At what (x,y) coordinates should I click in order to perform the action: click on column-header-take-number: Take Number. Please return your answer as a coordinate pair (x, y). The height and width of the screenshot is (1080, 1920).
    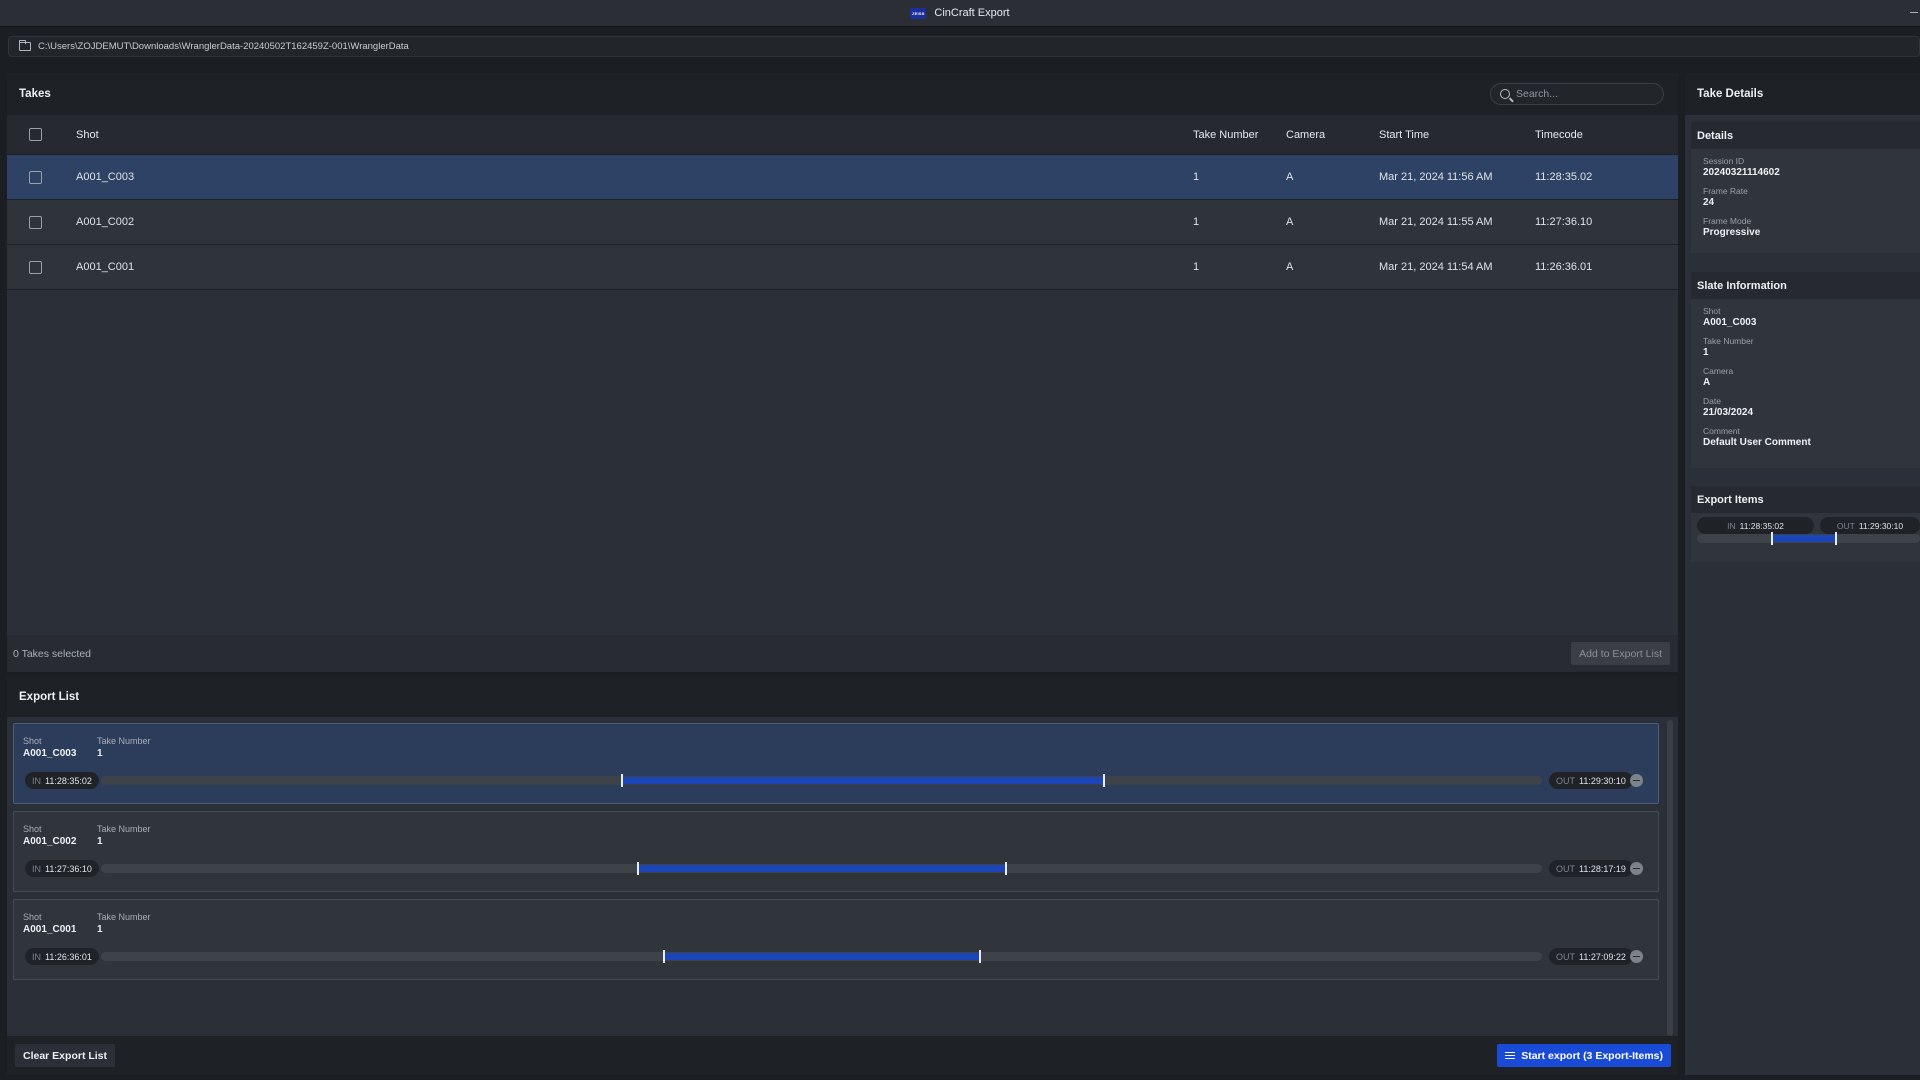
    Looking at the image, I should click on (1225, 135).